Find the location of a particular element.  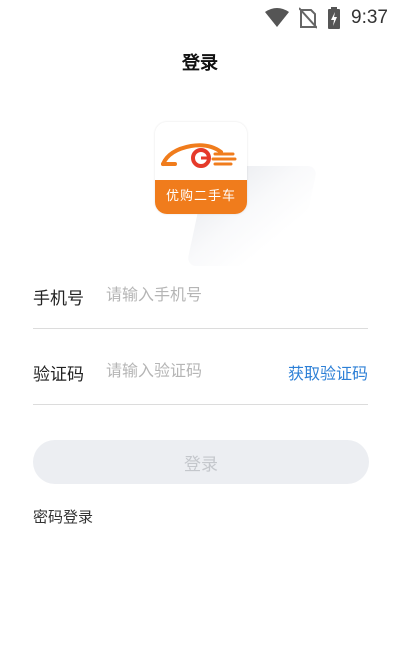

status-time: 9:37 is located at coordinates (369, 17).